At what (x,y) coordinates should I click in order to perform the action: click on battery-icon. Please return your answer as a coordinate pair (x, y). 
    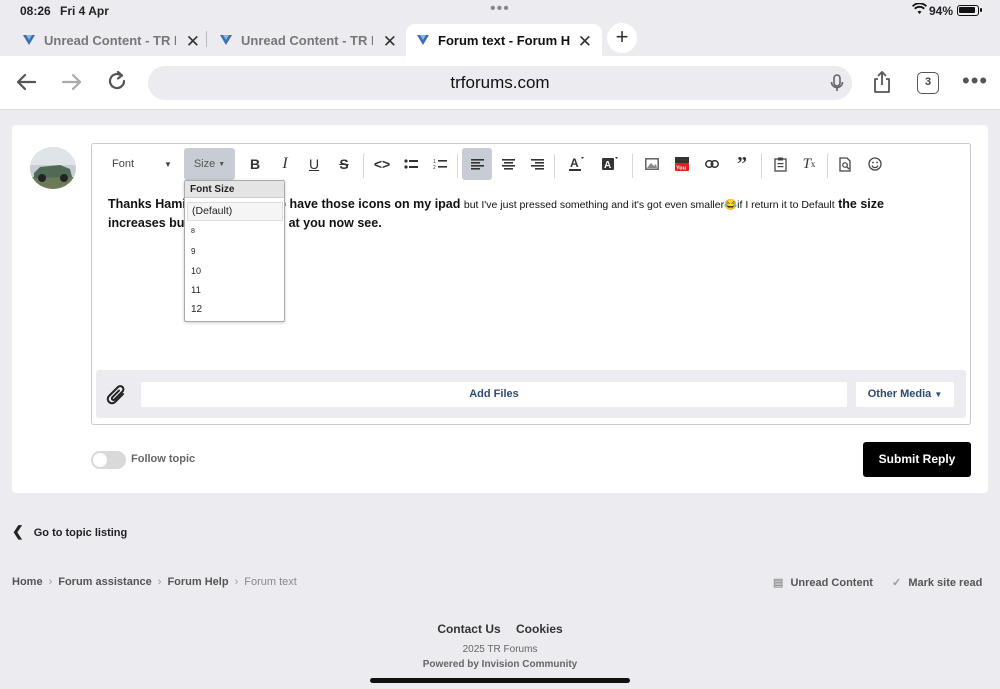
    Looking at the image, I should click on (969, 10).